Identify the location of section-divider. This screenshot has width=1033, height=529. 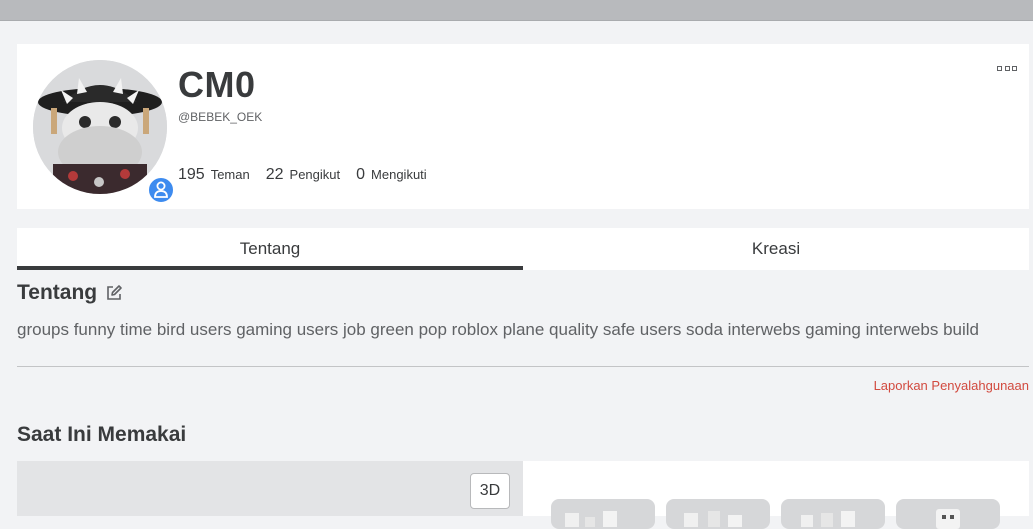
(523, 366).